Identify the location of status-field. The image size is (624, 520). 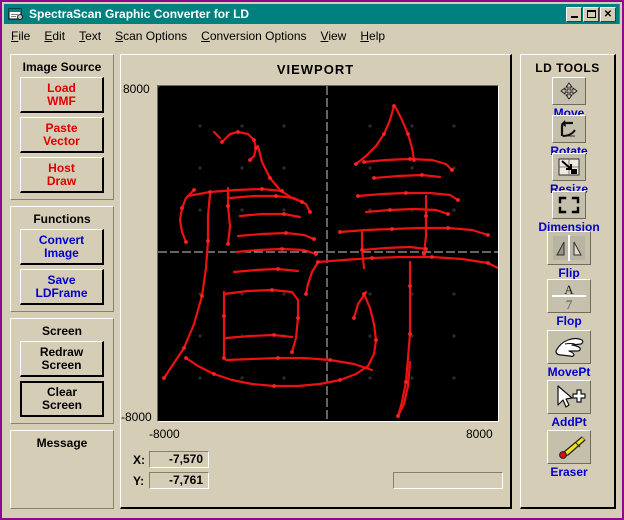
(448, 480).